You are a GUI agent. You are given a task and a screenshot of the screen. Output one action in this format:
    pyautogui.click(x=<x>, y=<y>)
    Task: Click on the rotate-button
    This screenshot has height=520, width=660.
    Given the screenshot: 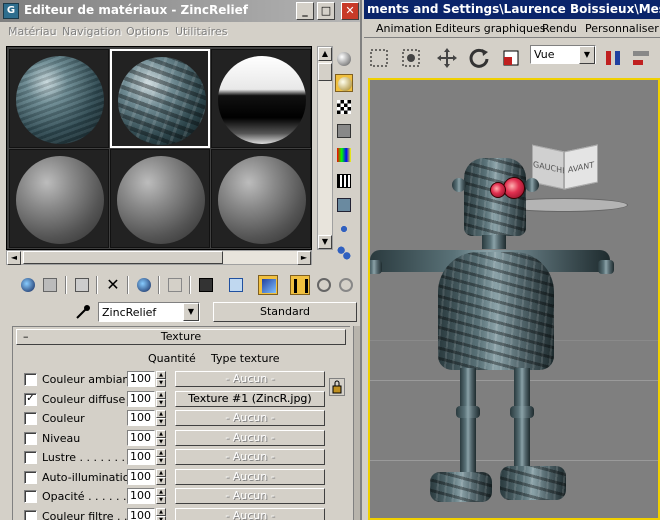 What is the action you would take?
    pyautogui.click(x=479, y=58)
    